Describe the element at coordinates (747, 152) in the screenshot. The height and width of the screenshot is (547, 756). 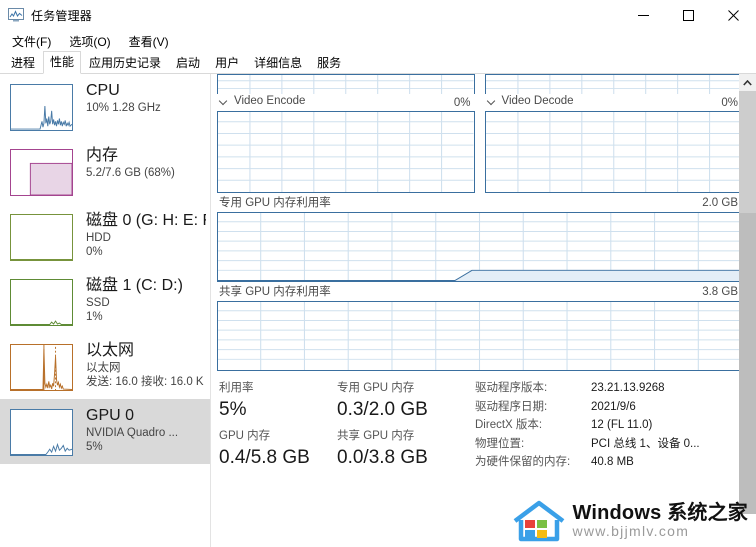
I see `scrollbar-thumb` at that location.